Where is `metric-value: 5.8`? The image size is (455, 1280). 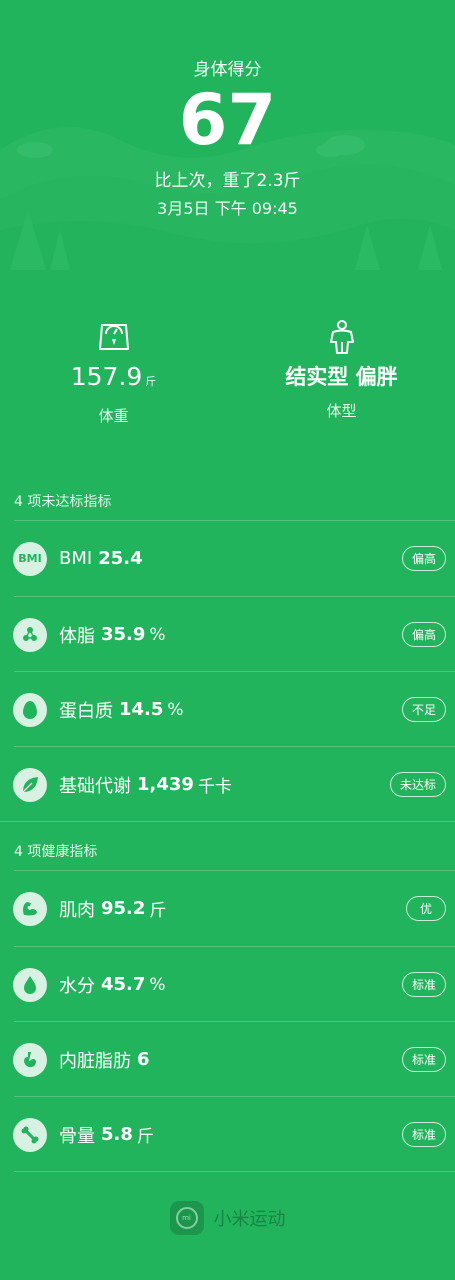 metric-value: 5.8 is located at coordinates (117, 1134).